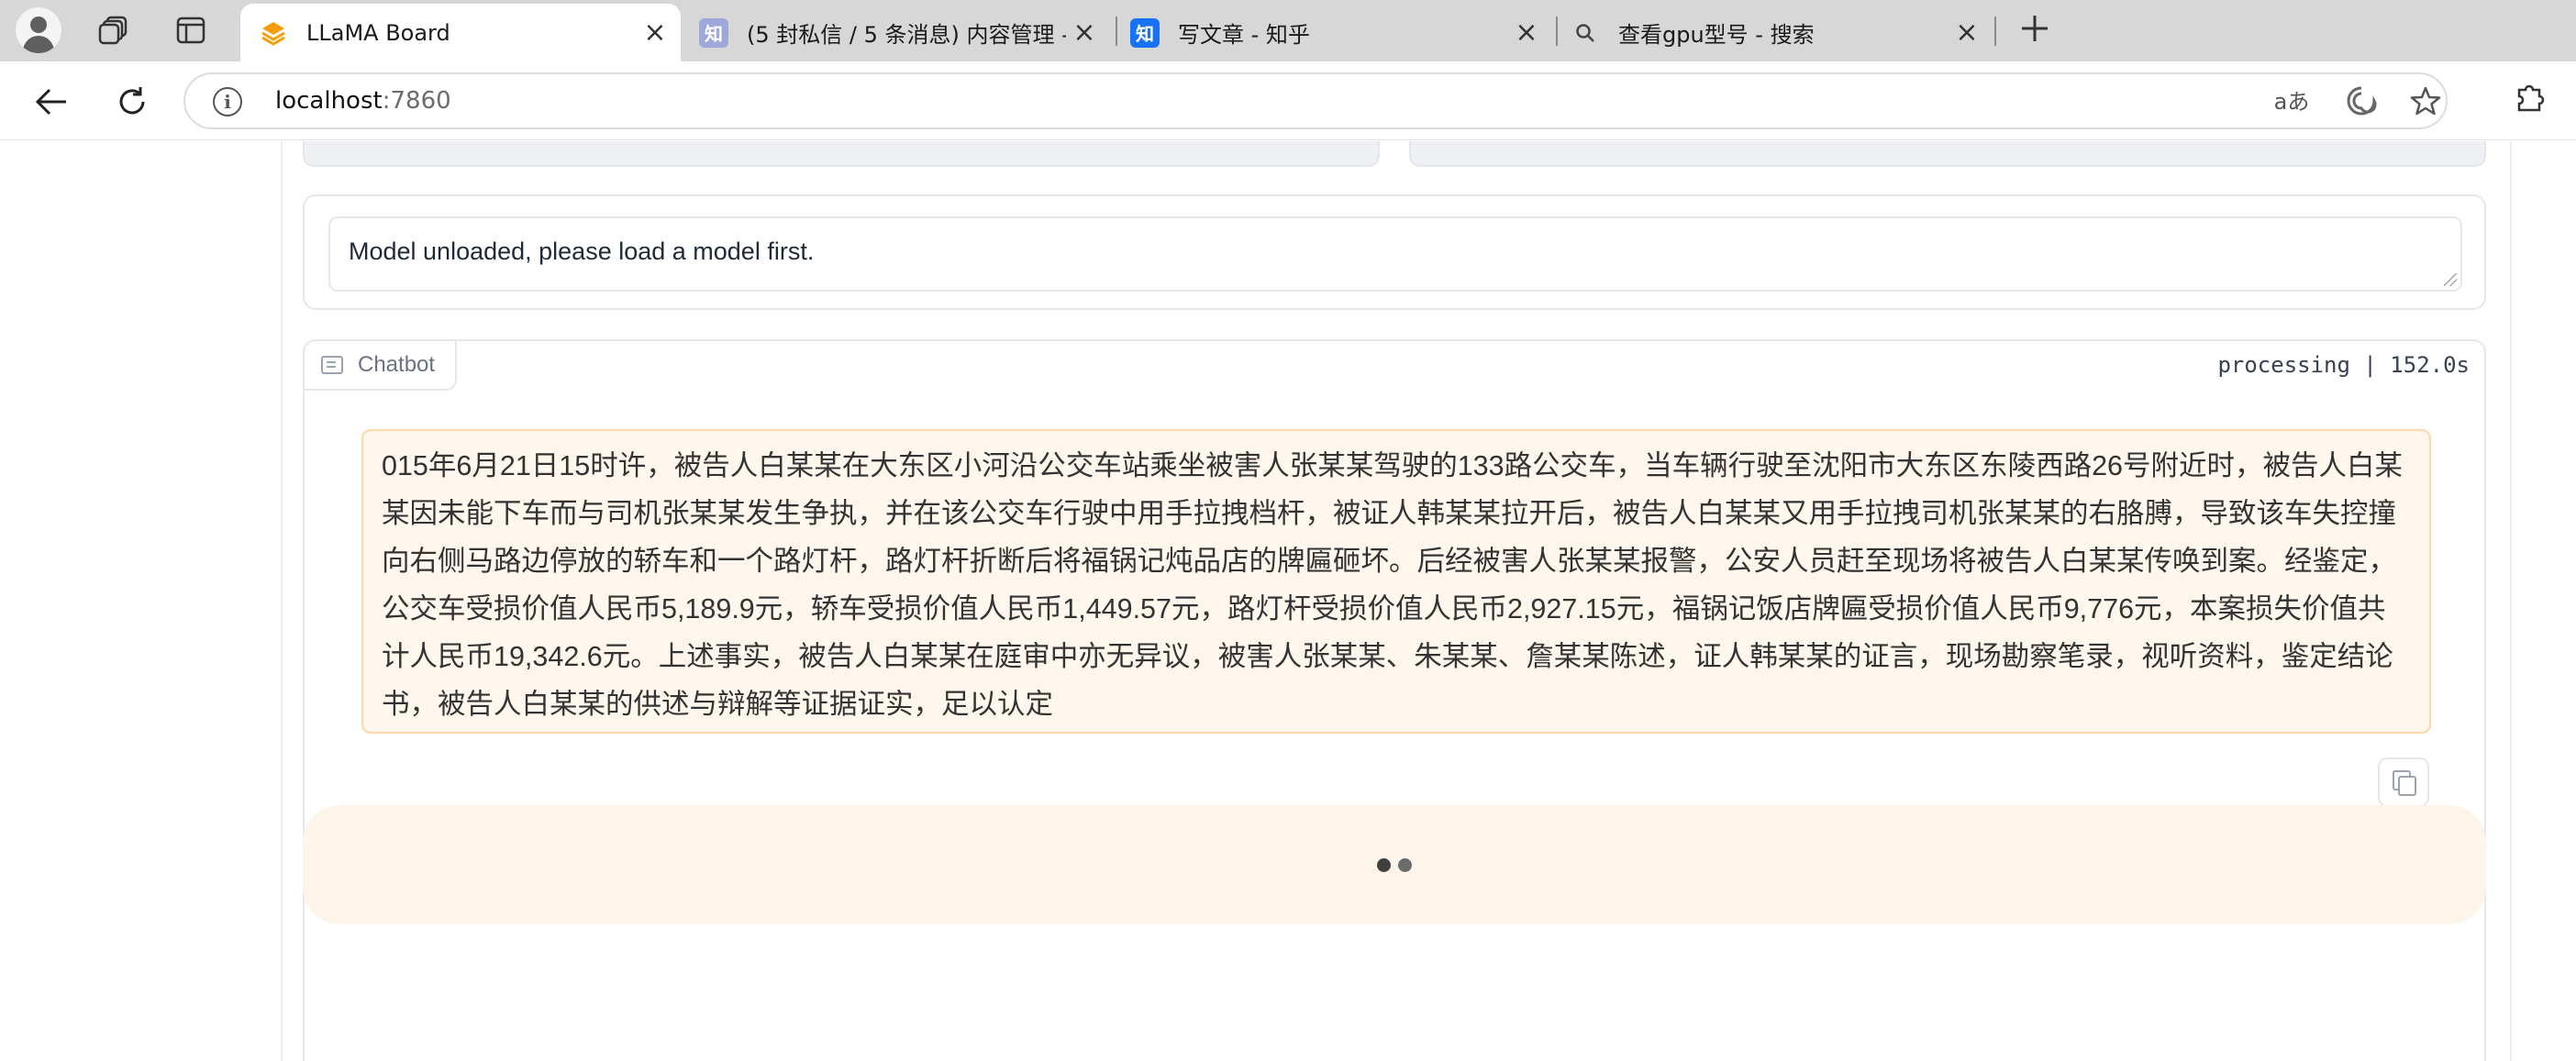 This screenshot has height=1061, width=2576. I want to click on llama-board-icon, so click(273, 33).